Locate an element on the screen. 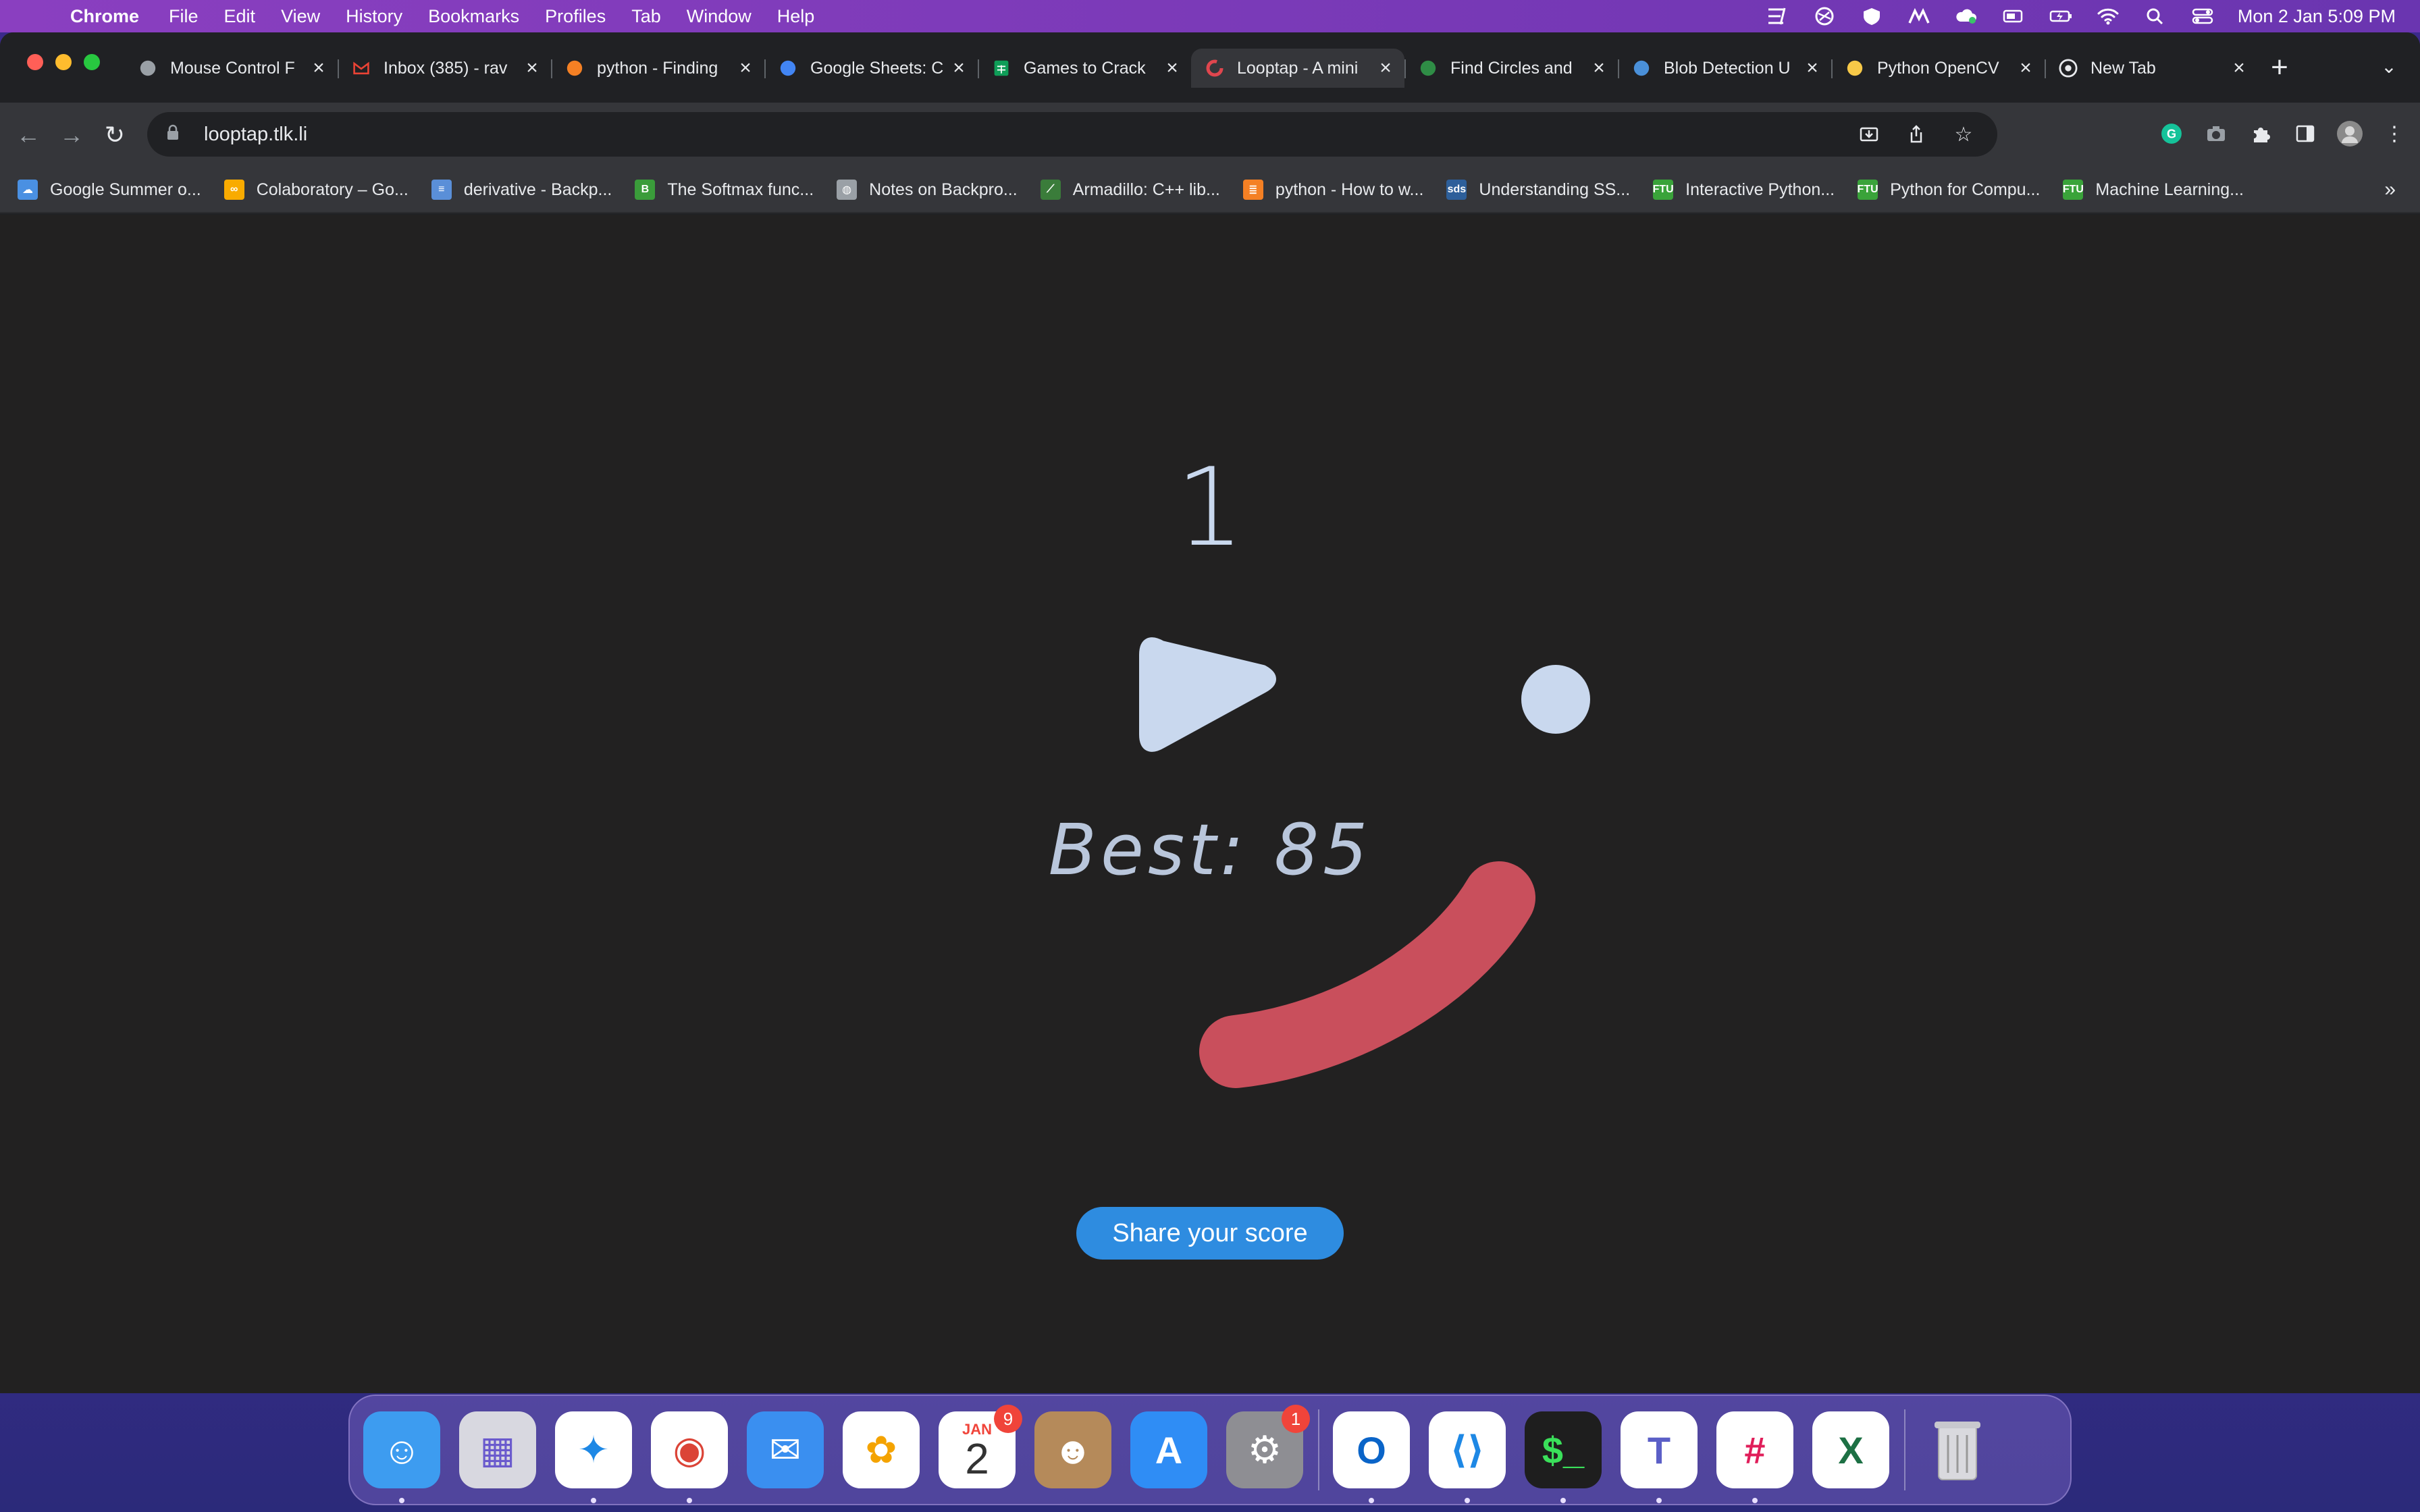 The width and height of the screenshot is (2420, 1512). chrome-icon: ◉ is located at coordinates (689, 1457).